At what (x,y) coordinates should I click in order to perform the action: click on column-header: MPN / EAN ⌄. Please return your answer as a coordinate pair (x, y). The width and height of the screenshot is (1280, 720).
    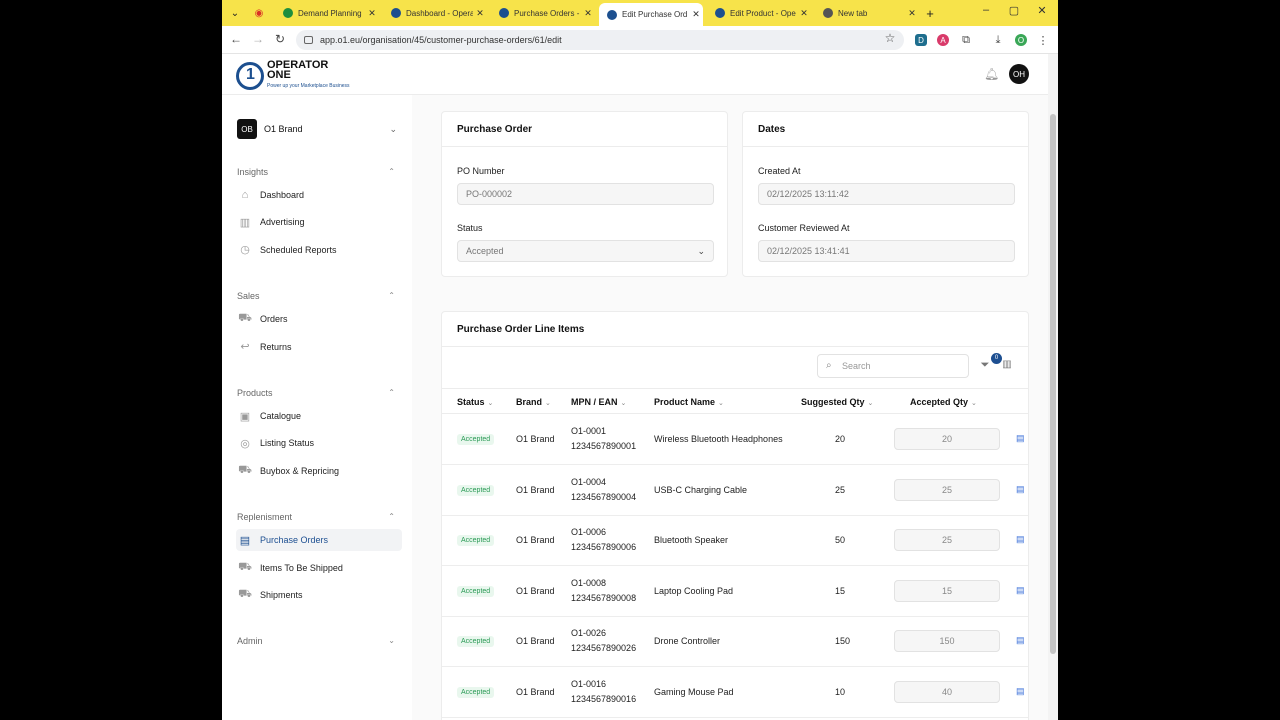
    Looking at the image, I should click on (598, 402).